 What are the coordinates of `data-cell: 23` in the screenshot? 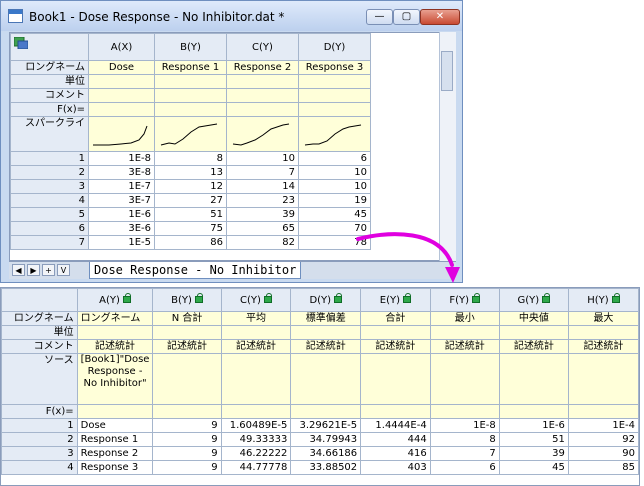 It's located at (262, 200).